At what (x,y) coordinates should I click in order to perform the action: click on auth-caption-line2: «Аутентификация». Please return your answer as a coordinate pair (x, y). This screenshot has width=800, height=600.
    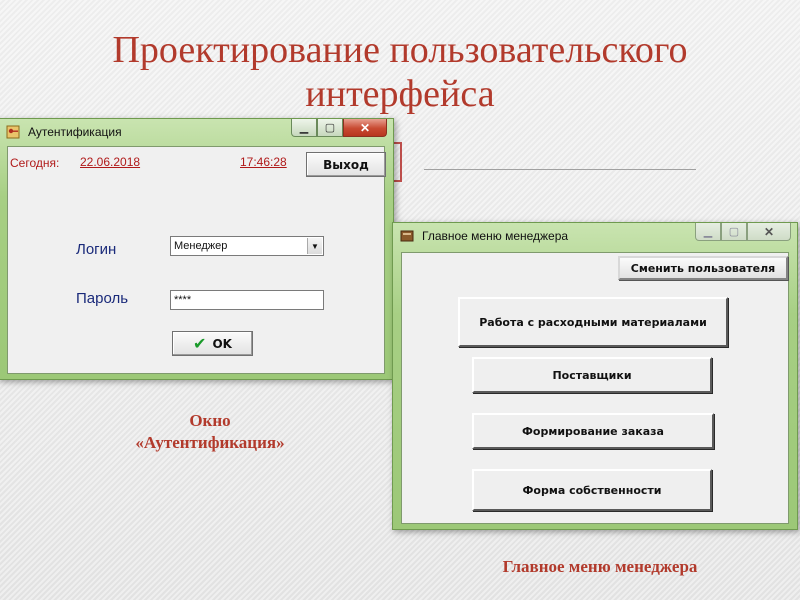
    Looking at the image, I should click on (210, 442).